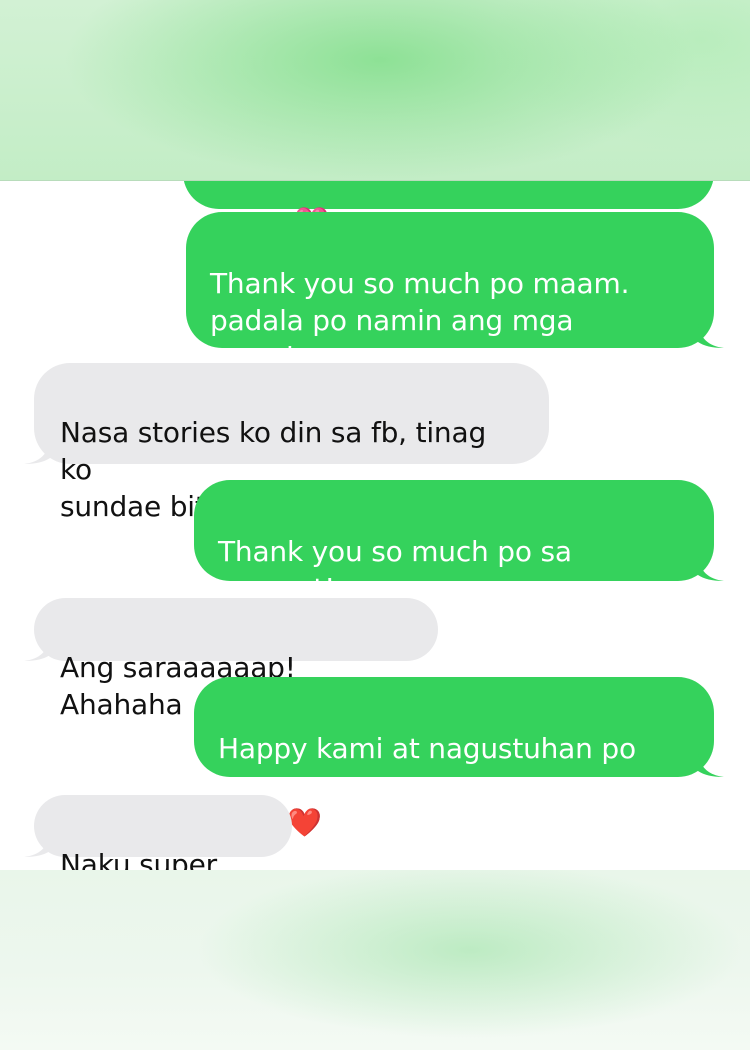 The width and height of the screenshot is (750, 1050). I want to click on message-bubble-received: Naku super. ❤️, so click(158, 832).